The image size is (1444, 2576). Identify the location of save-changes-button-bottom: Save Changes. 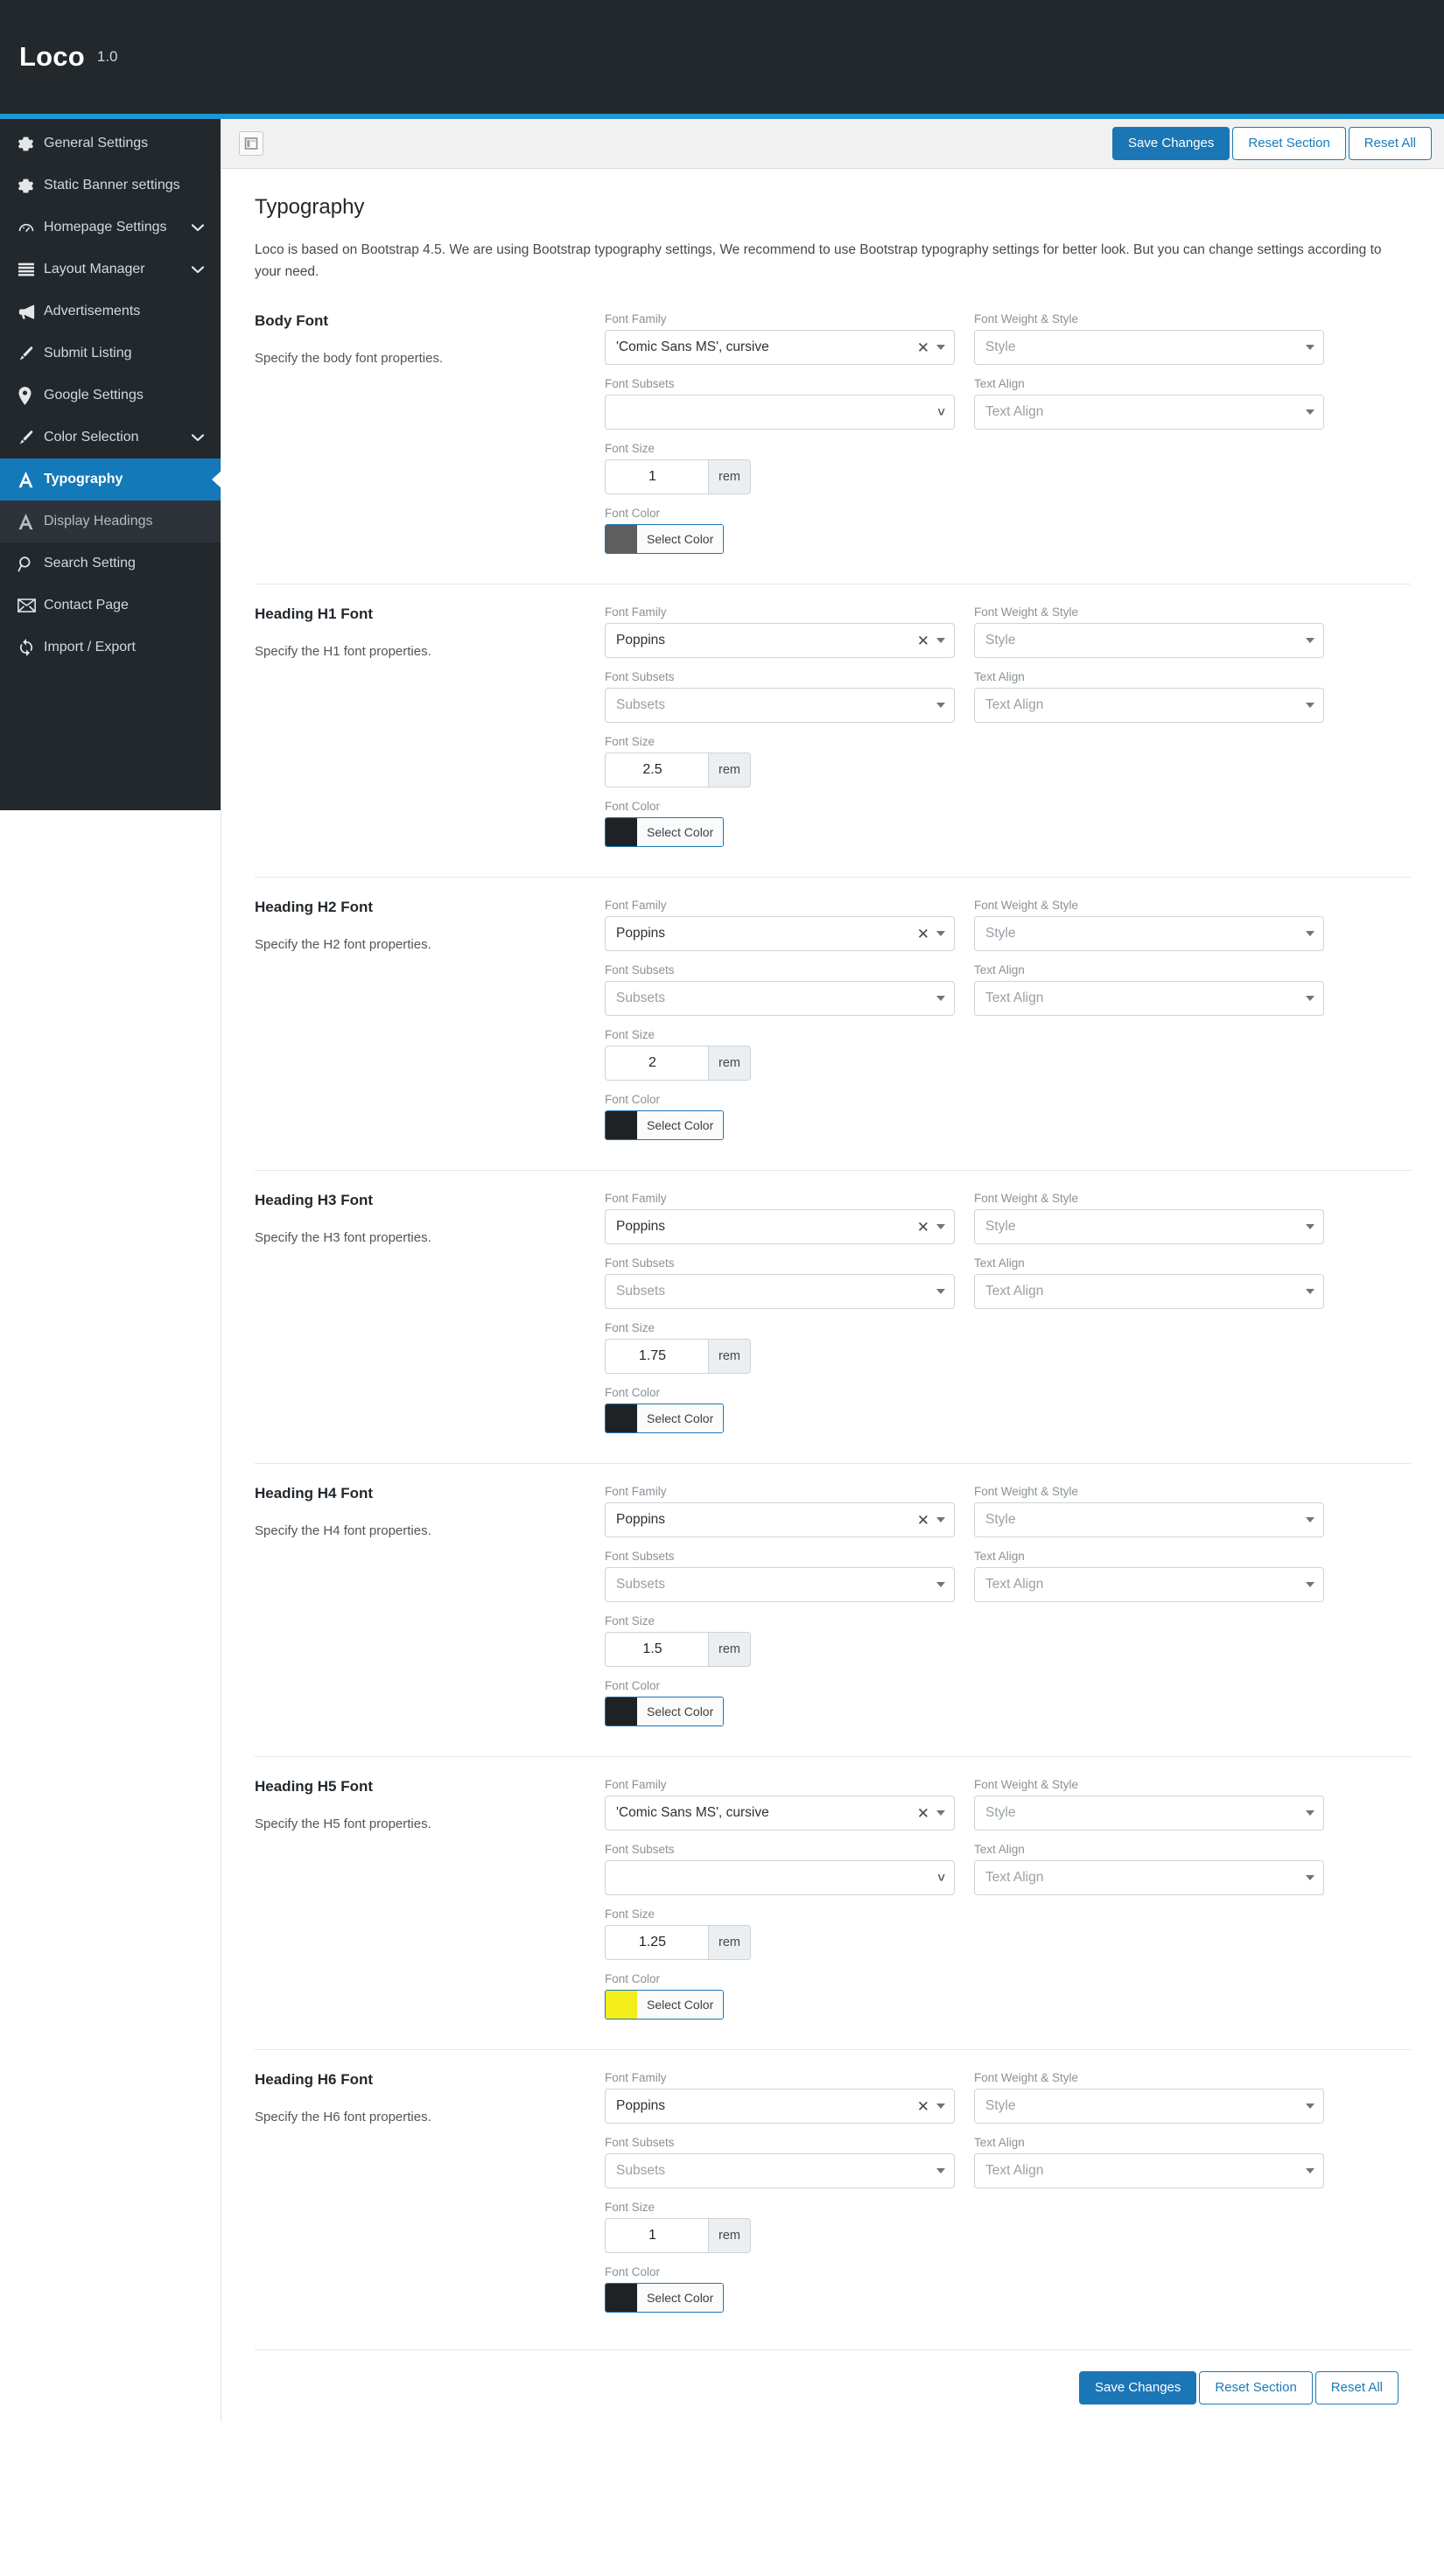
(1138, 2388).